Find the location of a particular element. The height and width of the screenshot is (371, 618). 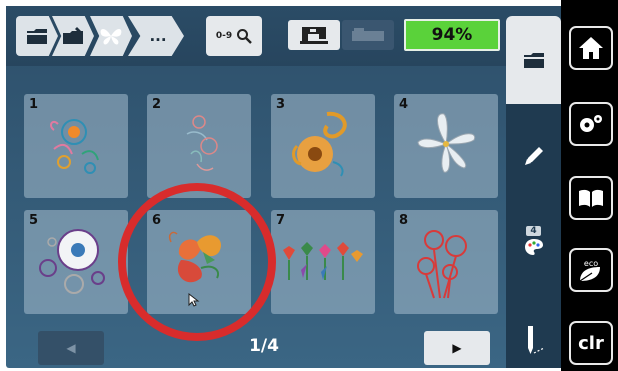

search-number-label: 0-9 is located at coordinates (224, 36).